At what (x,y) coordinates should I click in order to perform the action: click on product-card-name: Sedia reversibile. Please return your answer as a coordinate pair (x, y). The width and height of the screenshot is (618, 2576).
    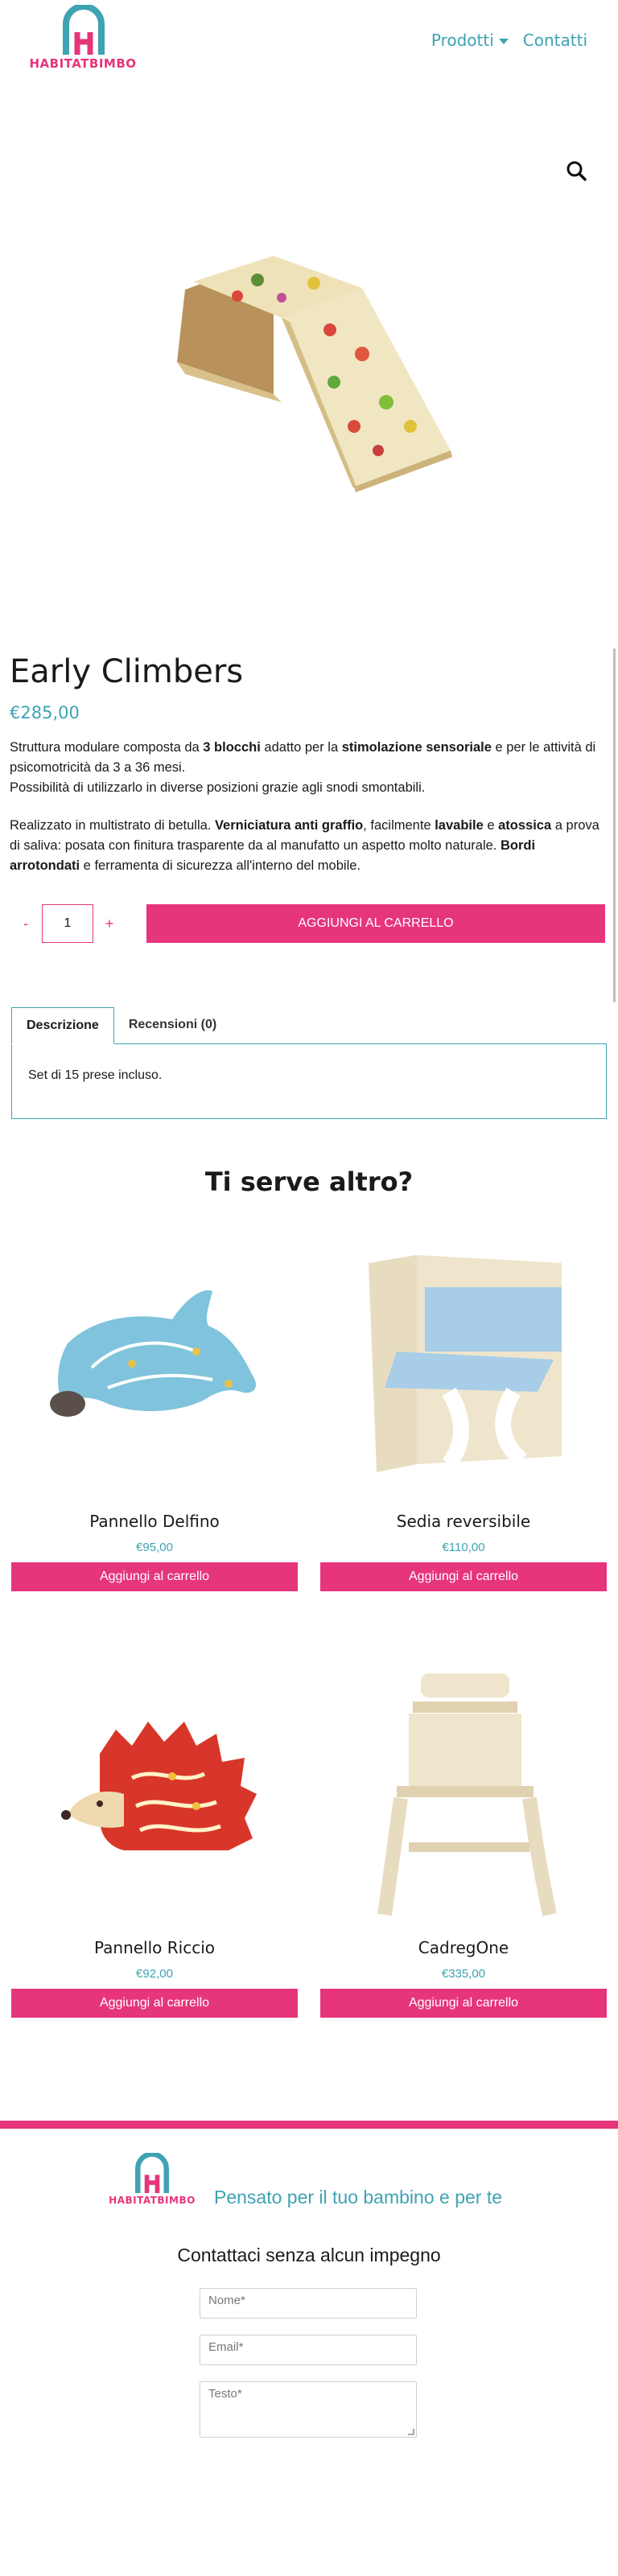
    Looking at the image, I should click on (463, 1521).